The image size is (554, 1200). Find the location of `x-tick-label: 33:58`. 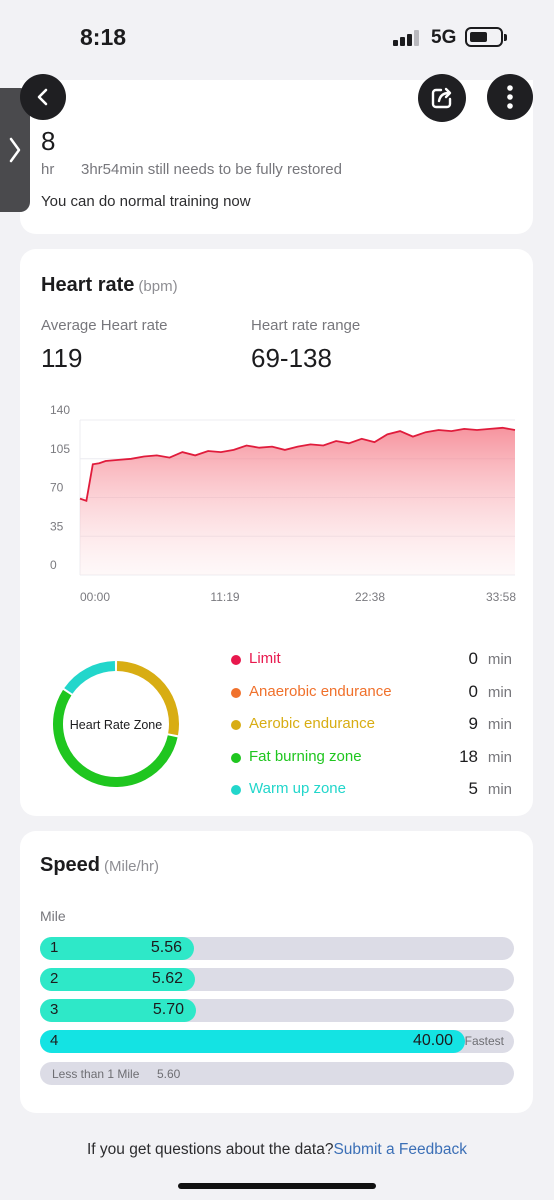

x-tick-label: 33:58 is located at coordinates (501, 597).